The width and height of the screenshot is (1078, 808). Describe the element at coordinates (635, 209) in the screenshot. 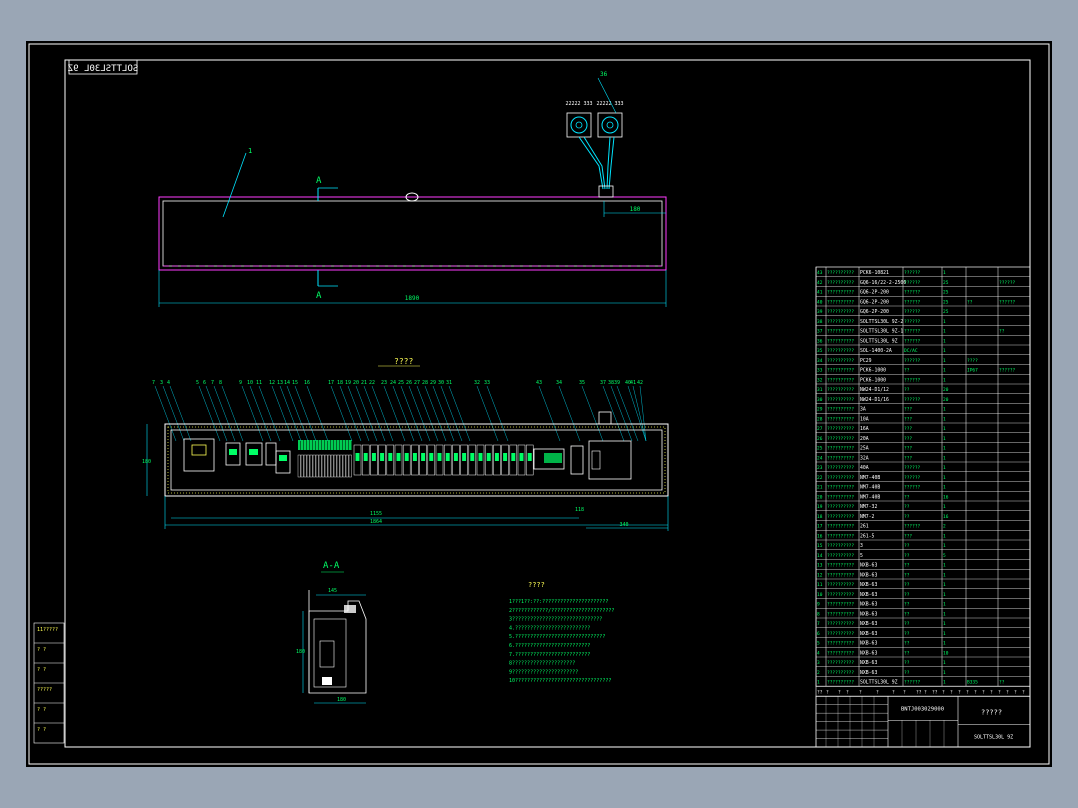

I see `right-dim: 180` at that location.